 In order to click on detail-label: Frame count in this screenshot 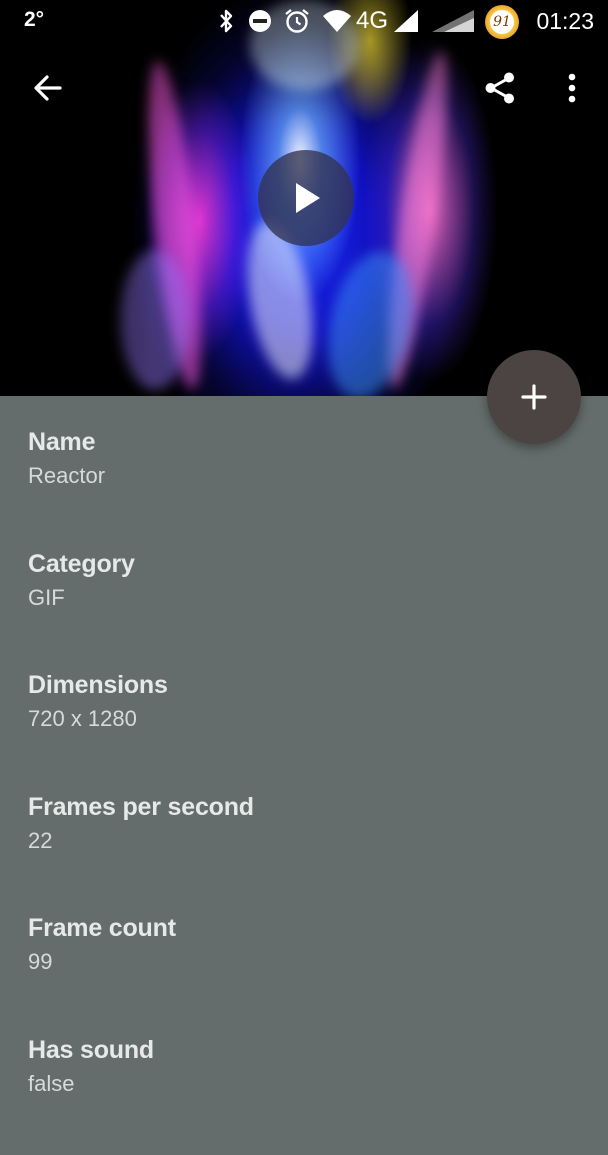, I will do `click(298, 928)`.